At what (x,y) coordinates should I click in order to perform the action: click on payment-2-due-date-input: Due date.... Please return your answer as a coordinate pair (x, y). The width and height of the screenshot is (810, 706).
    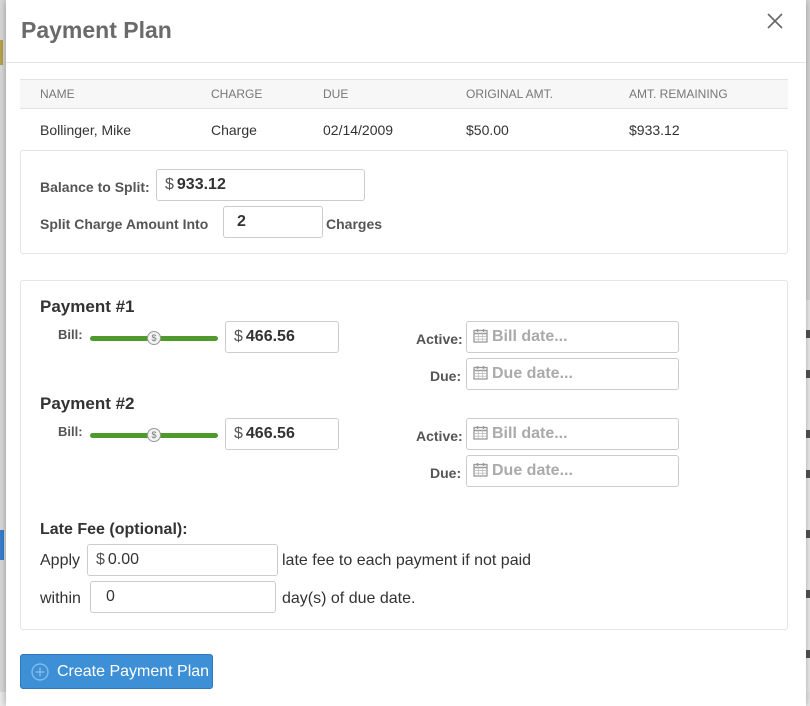
    Looking at the image, I should click on (572, 471).